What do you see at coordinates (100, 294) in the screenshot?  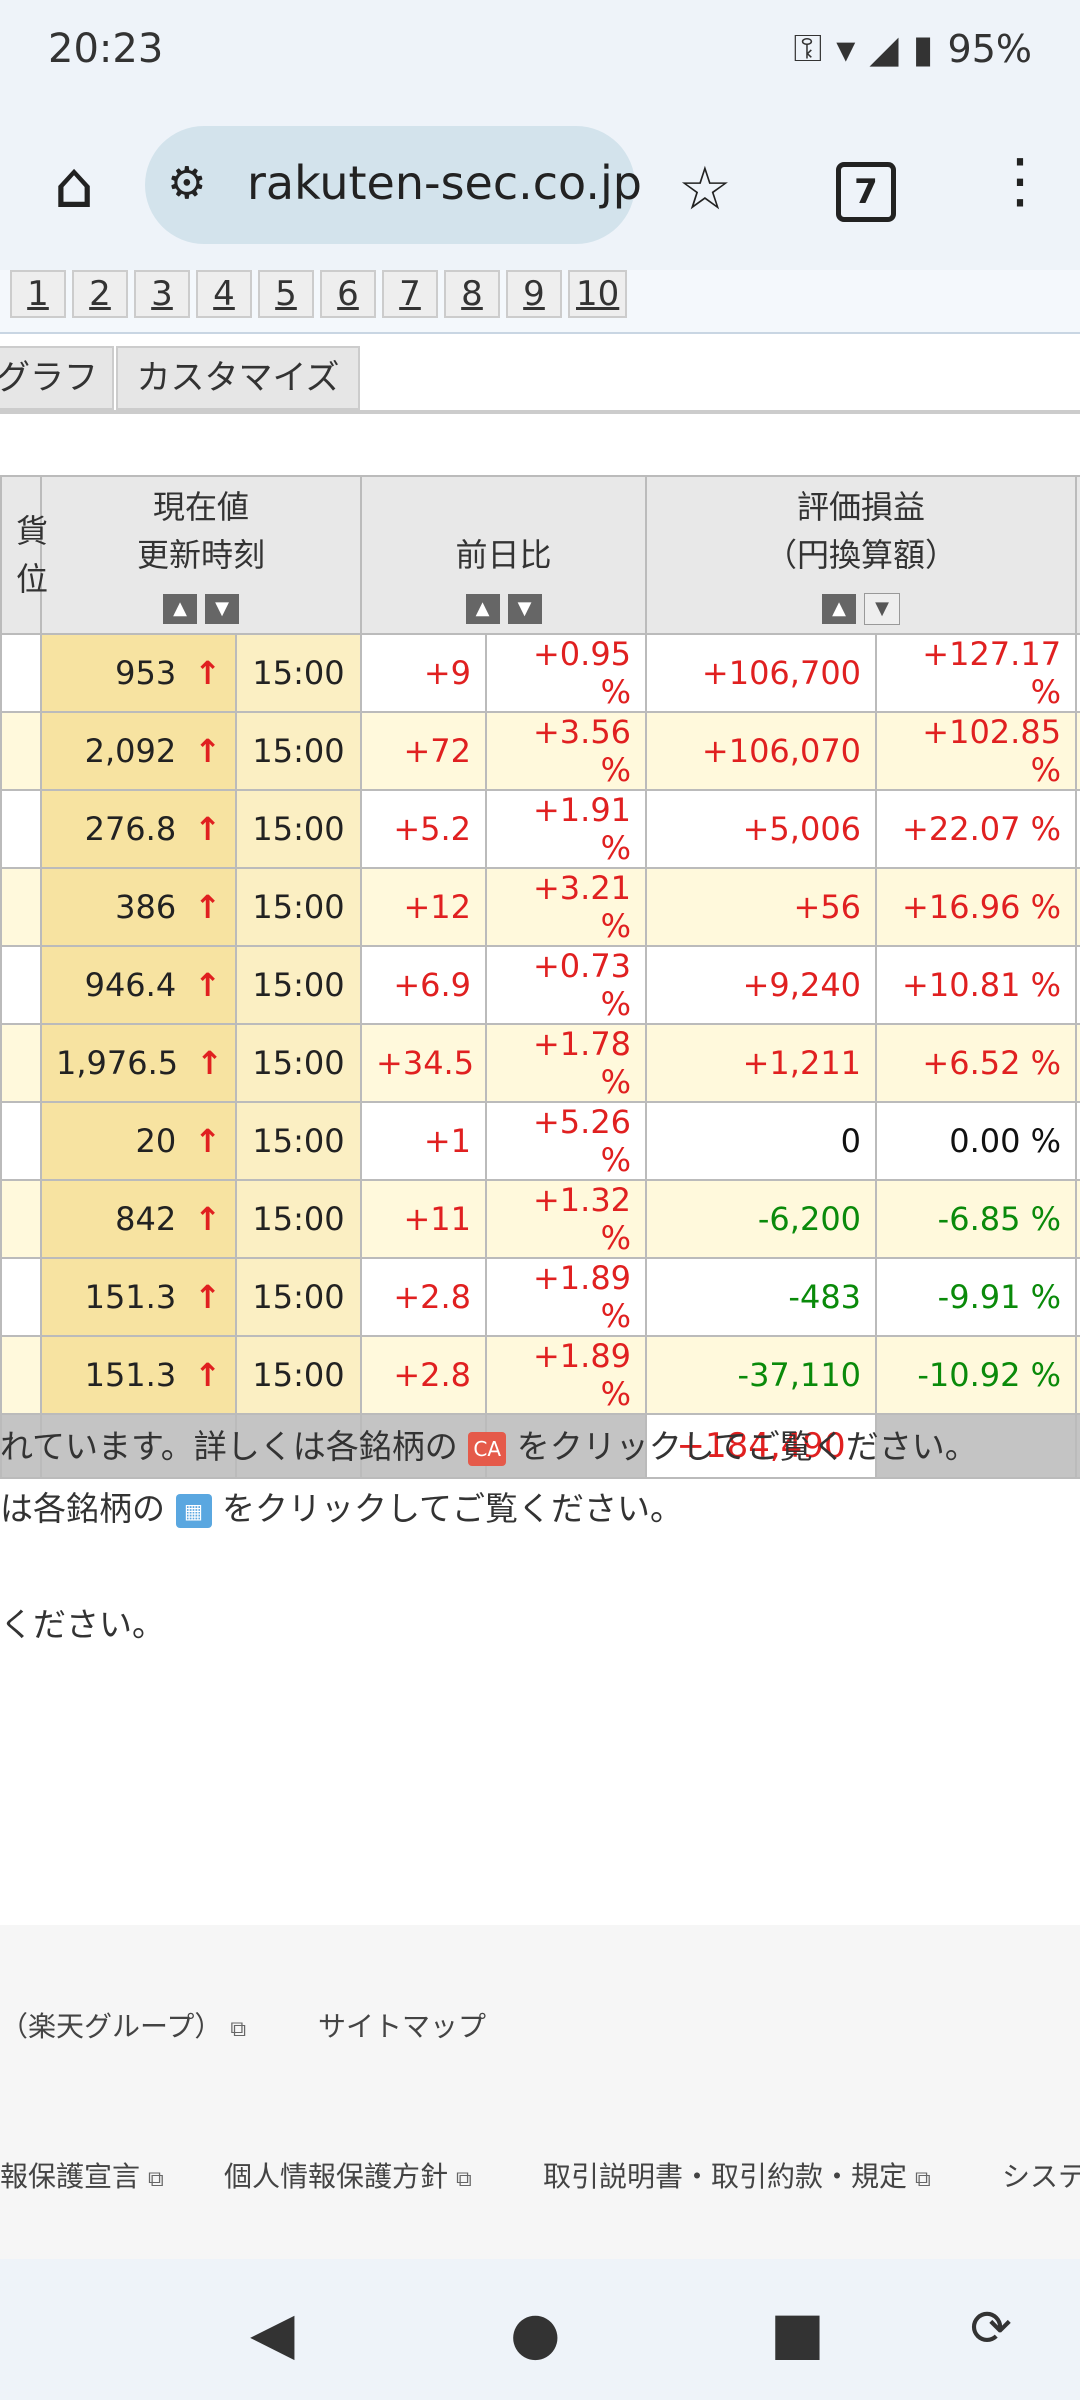 I see `page-link-2: 2` at bounding box center [100, 294].